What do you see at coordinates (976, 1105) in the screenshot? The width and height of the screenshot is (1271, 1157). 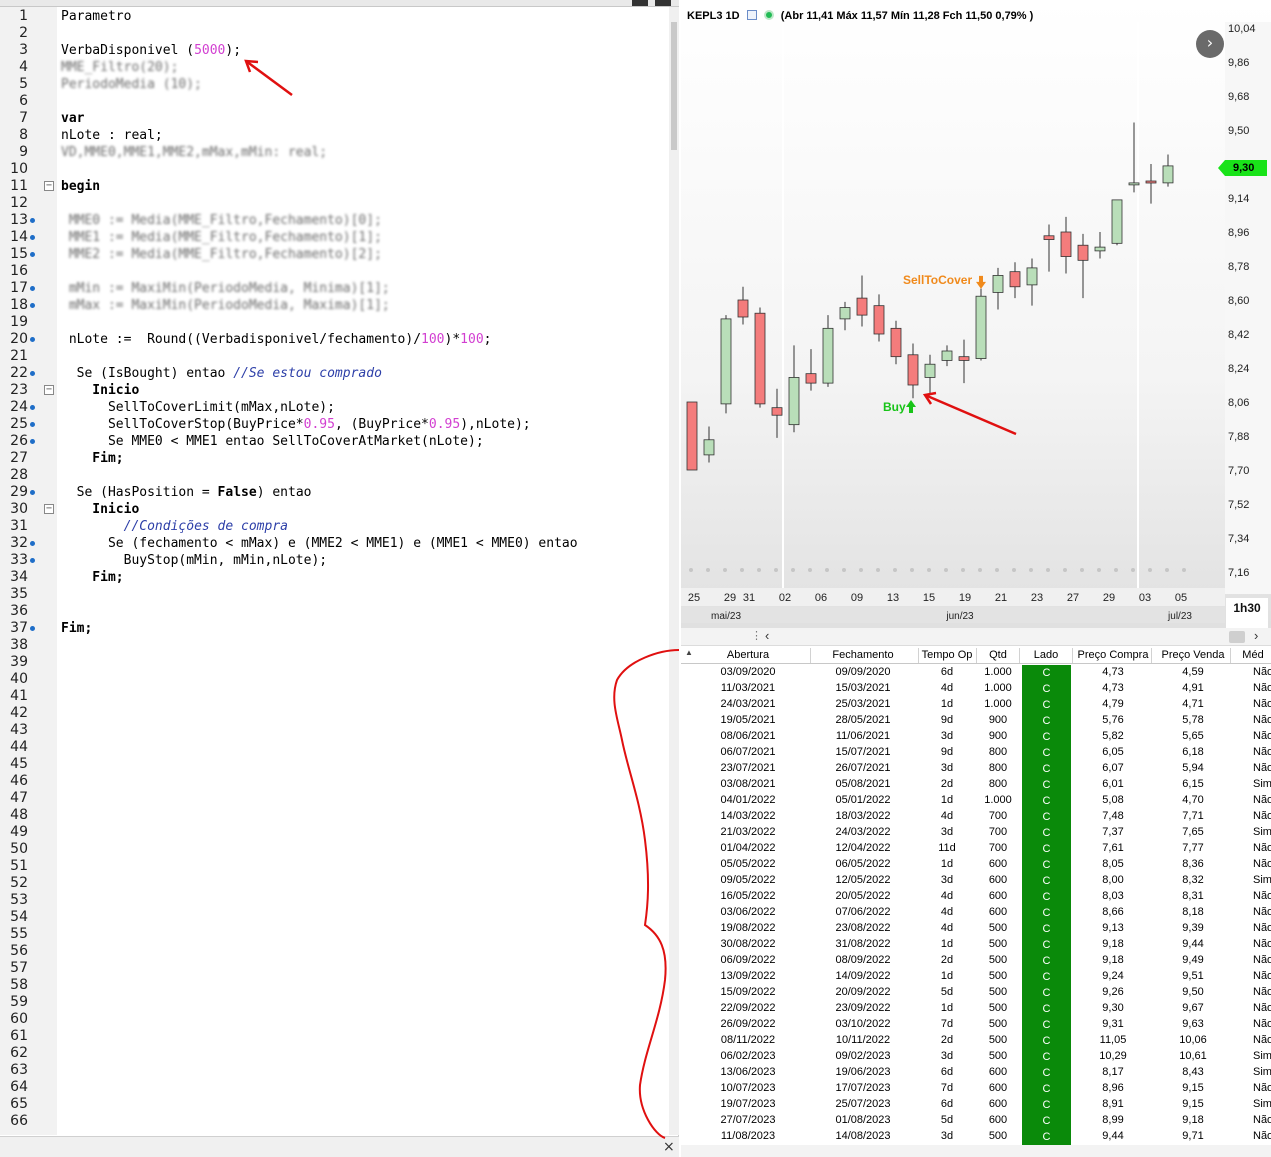 I see `table-row: 19/07/2023 25/07/2023 6d 600 C 8,91 9,15 Sim` at bounding box center [976, 1105].